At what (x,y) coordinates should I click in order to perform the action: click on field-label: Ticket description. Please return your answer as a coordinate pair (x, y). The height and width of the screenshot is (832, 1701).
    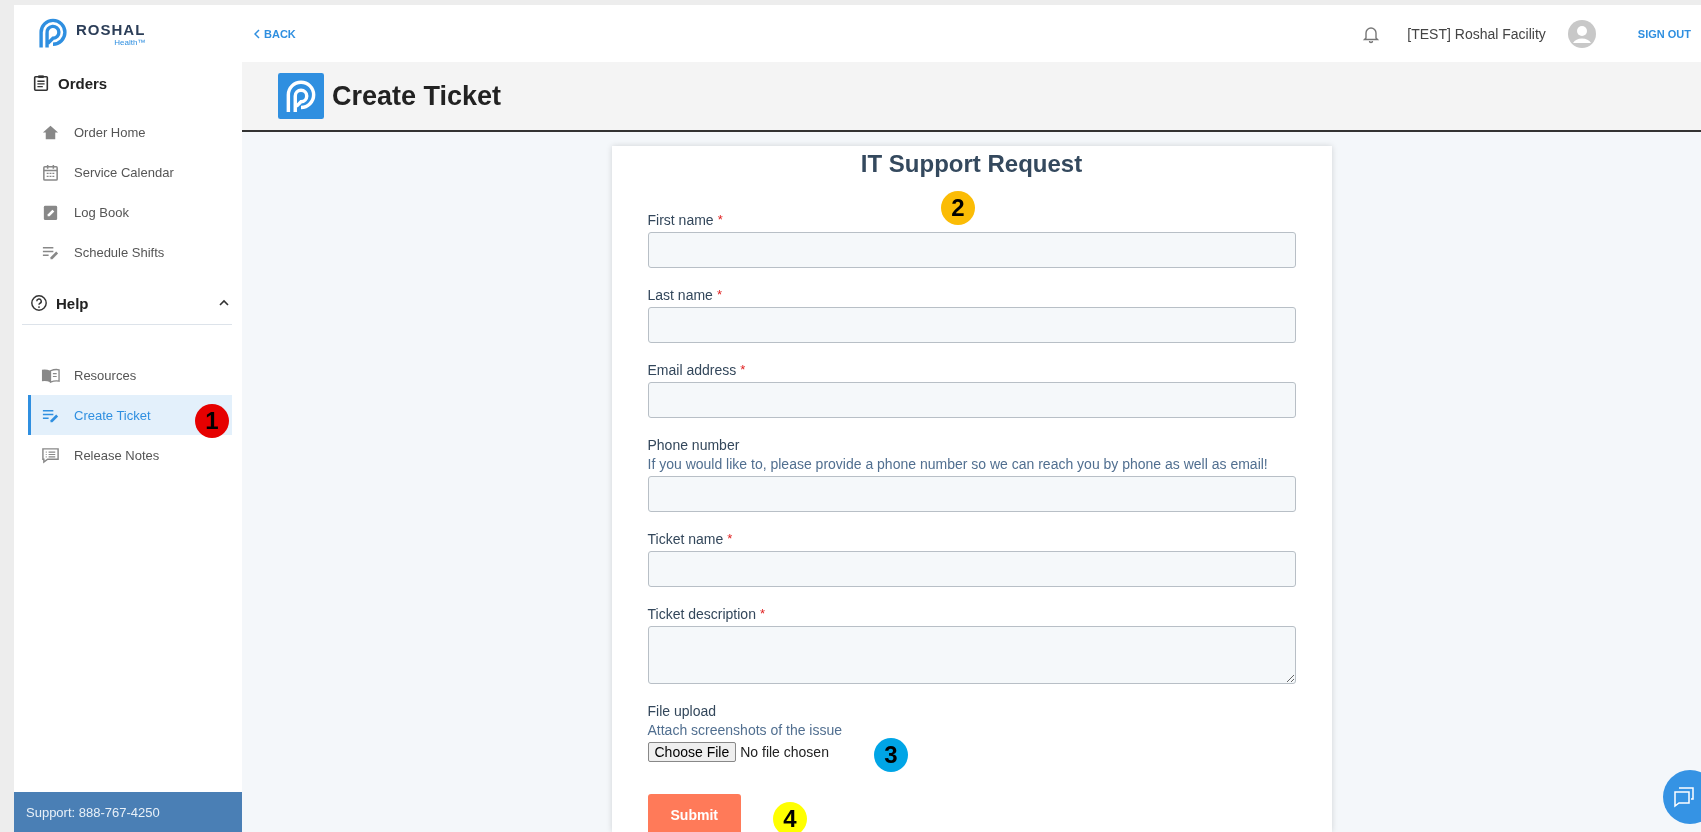
    Looking at the image, I should click on (701, 614).